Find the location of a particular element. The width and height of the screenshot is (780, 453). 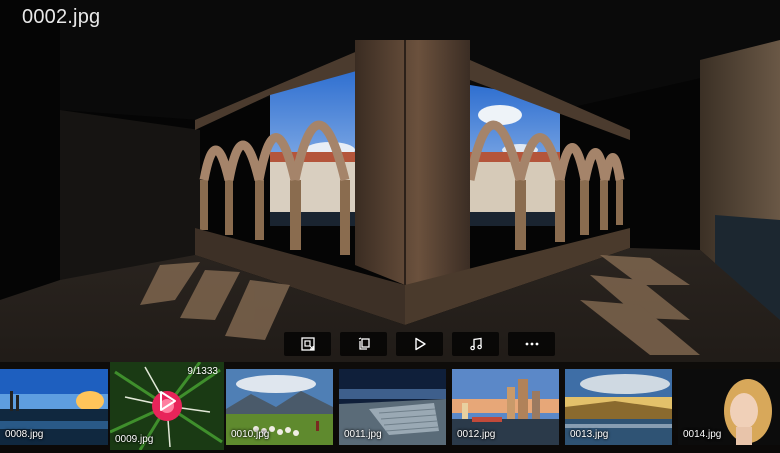

thumbnail-0009: 9/1333 0009.jpg is located at coordinates (167, 406).